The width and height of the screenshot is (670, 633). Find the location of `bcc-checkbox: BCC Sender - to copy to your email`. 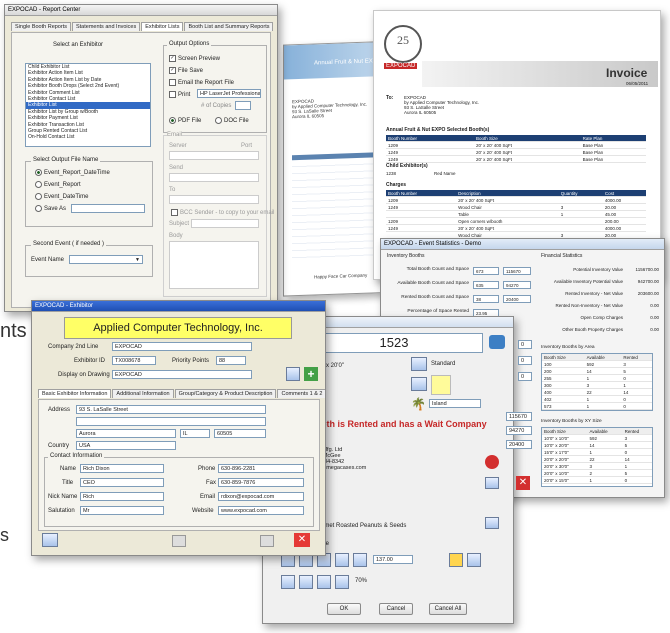

bcc-checkbox: BCC Sender - to copy to your email is located at coordinates (222, 212).